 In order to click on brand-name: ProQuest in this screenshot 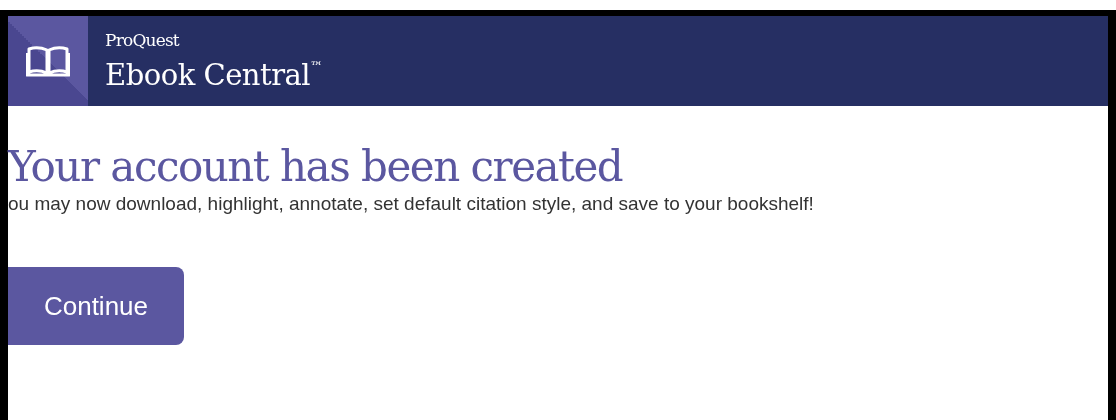, I will do `click(143, 40)`.